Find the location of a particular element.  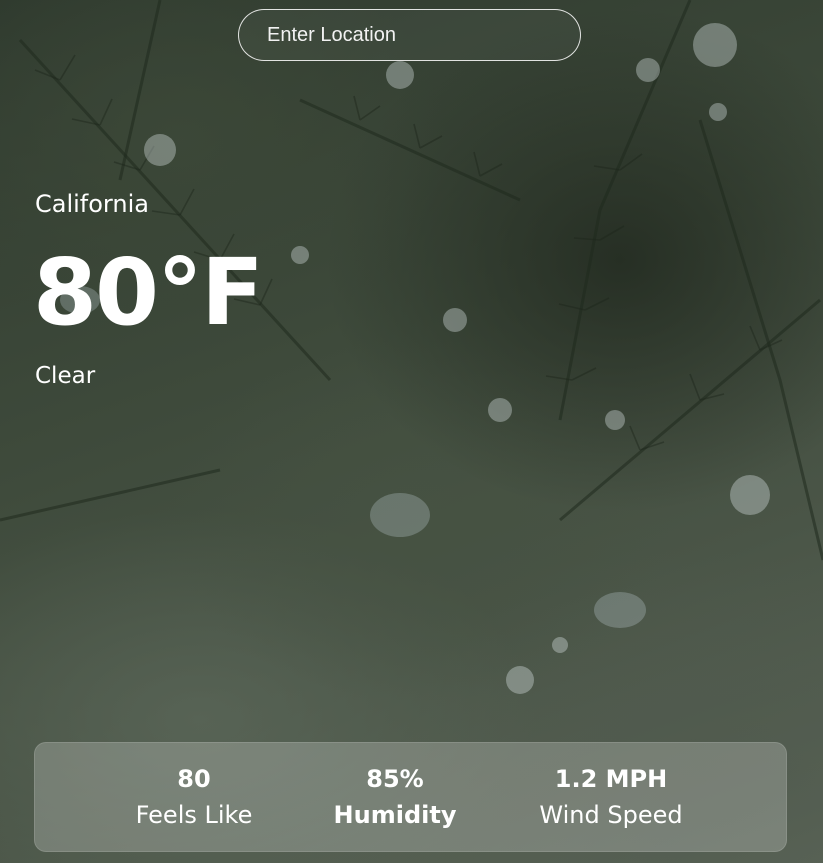

location-name: California is located at coordinates (92, 204).